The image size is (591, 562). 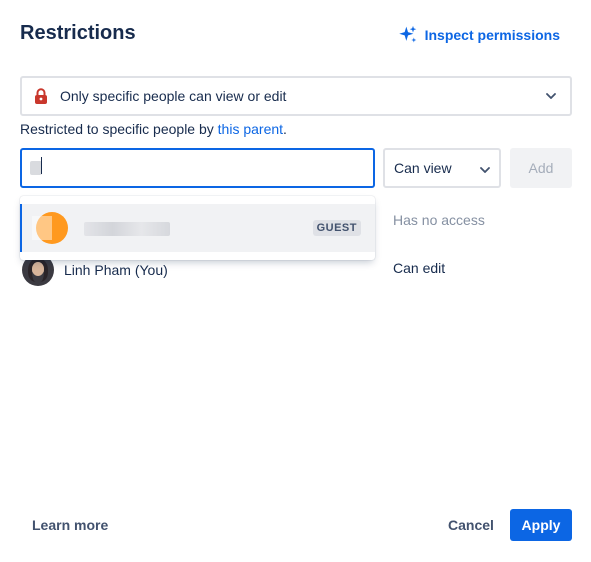 I want to click on guest-badge: GUEST, so click(x=336, y=228).